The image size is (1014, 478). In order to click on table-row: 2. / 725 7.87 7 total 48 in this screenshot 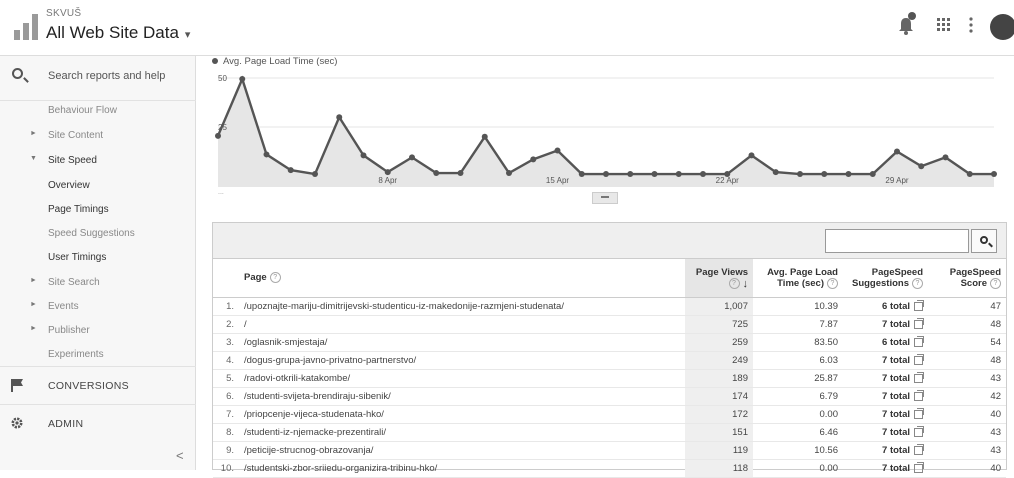, I will do `click(609, 324)`.